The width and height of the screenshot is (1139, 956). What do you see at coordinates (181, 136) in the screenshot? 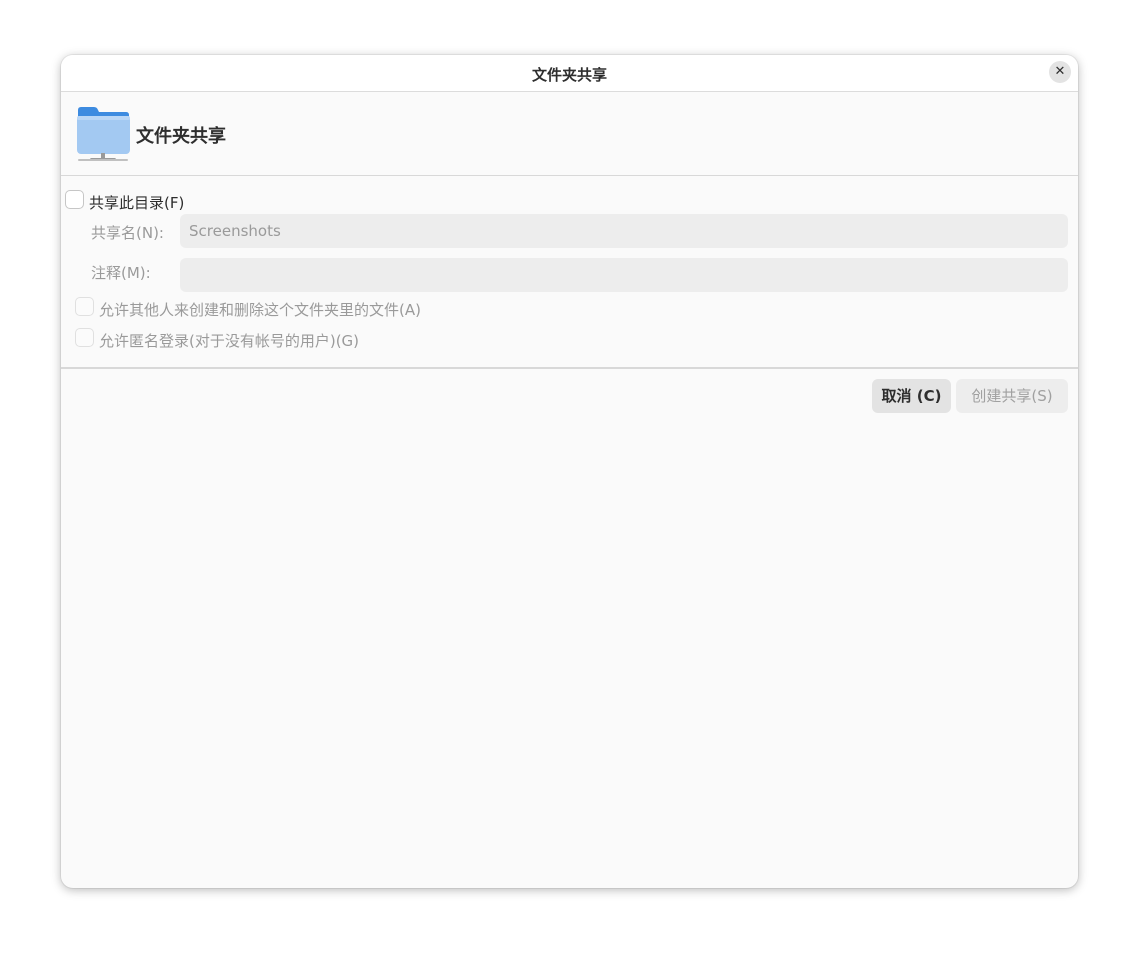
I see `header-title: 文件夹共享` at bounding box center [181, 136].